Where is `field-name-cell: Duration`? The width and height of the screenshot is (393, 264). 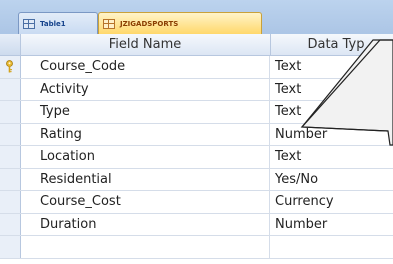
field-name-cell: Duration is located at coordinates (145, 224).